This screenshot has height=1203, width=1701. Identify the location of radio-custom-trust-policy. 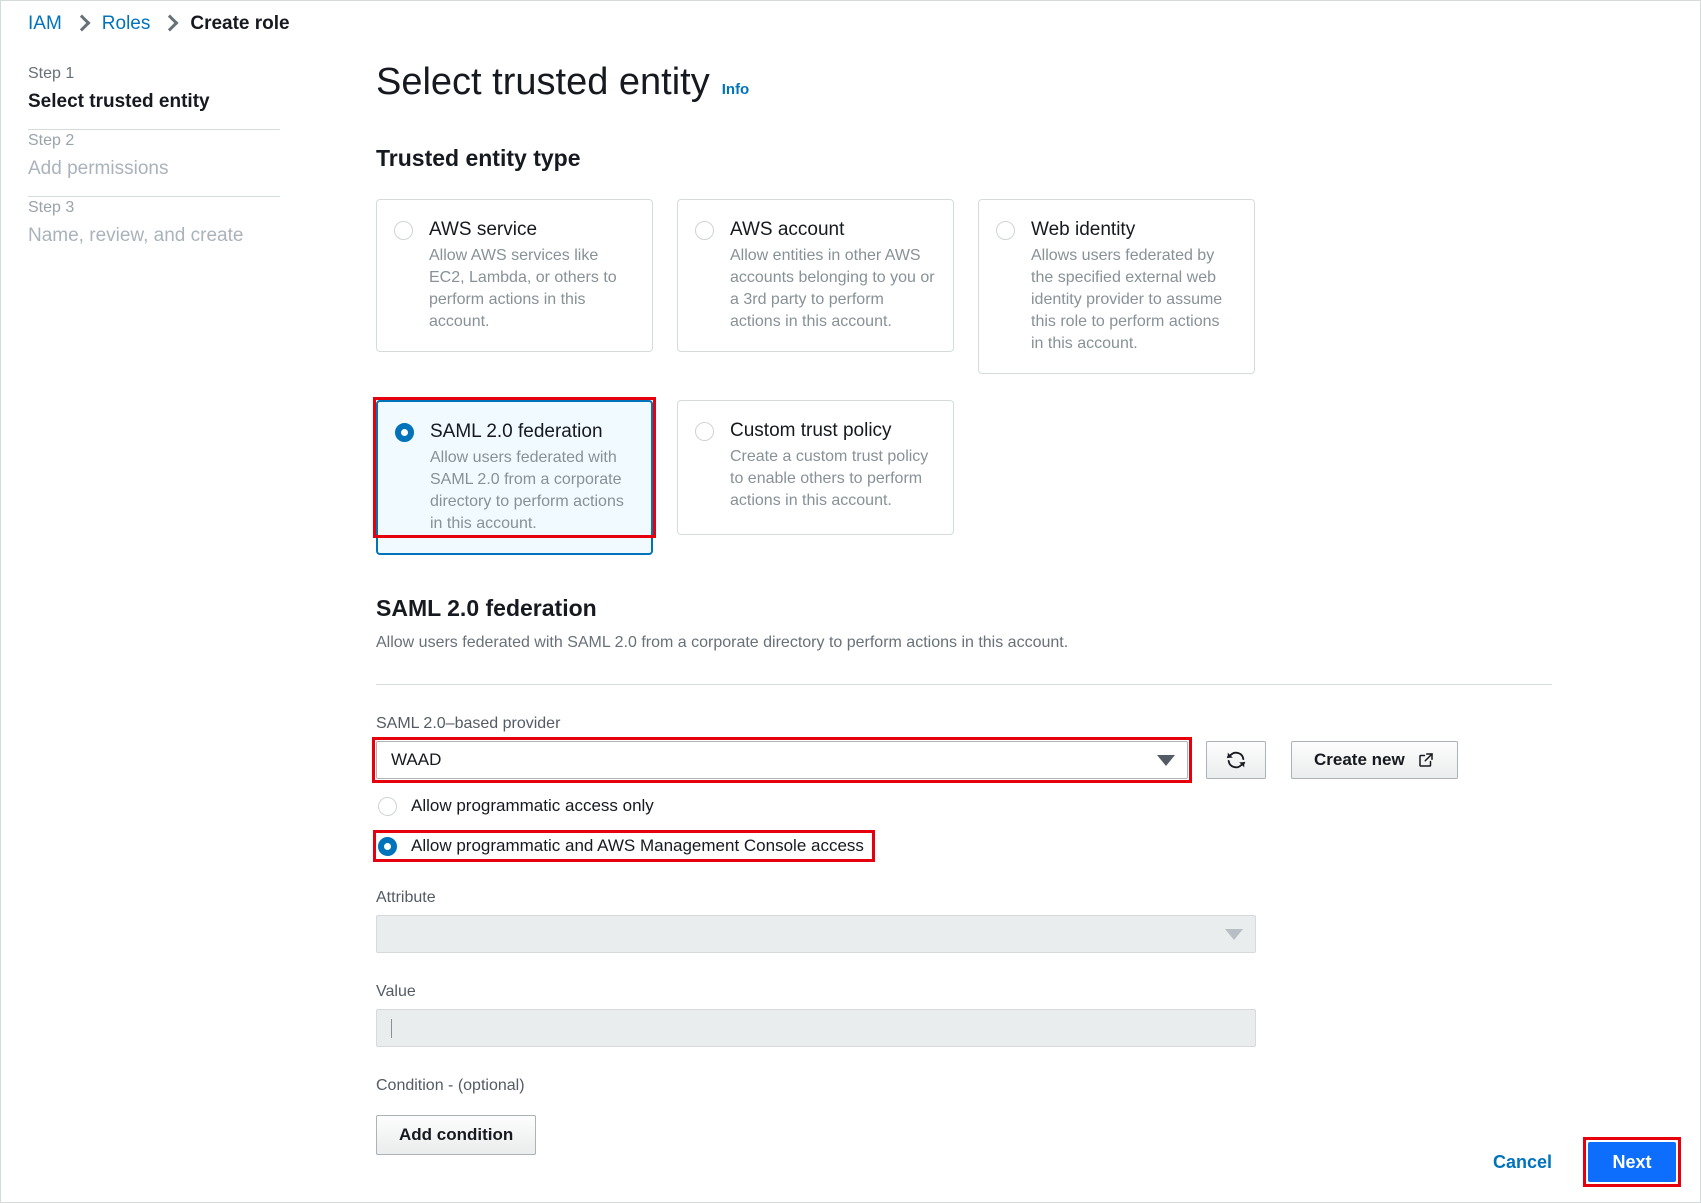
(704, 431).